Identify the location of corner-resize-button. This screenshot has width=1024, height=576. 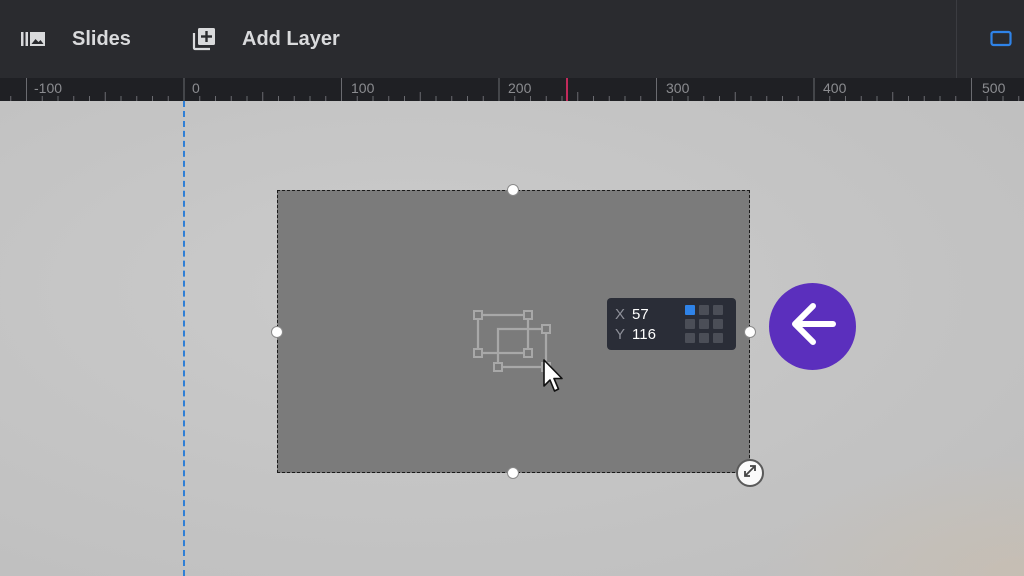
(750, 473).